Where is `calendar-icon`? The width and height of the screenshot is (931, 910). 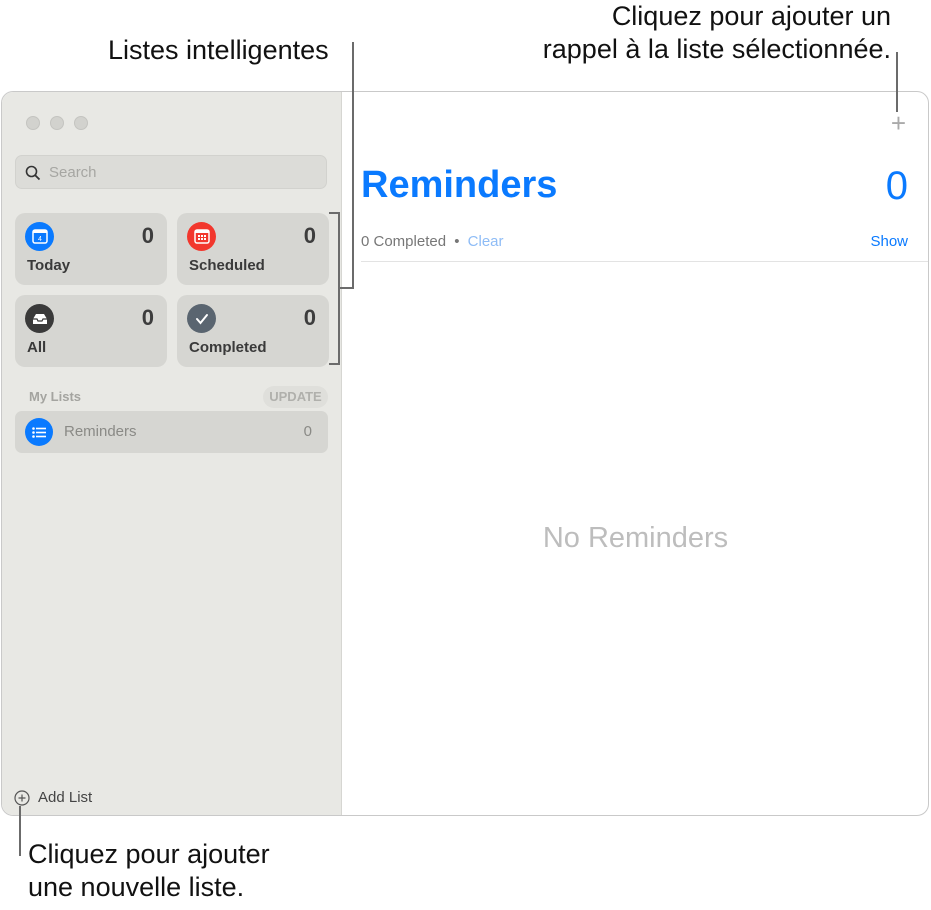 calendar-icon is located at coordinates (201, 236).